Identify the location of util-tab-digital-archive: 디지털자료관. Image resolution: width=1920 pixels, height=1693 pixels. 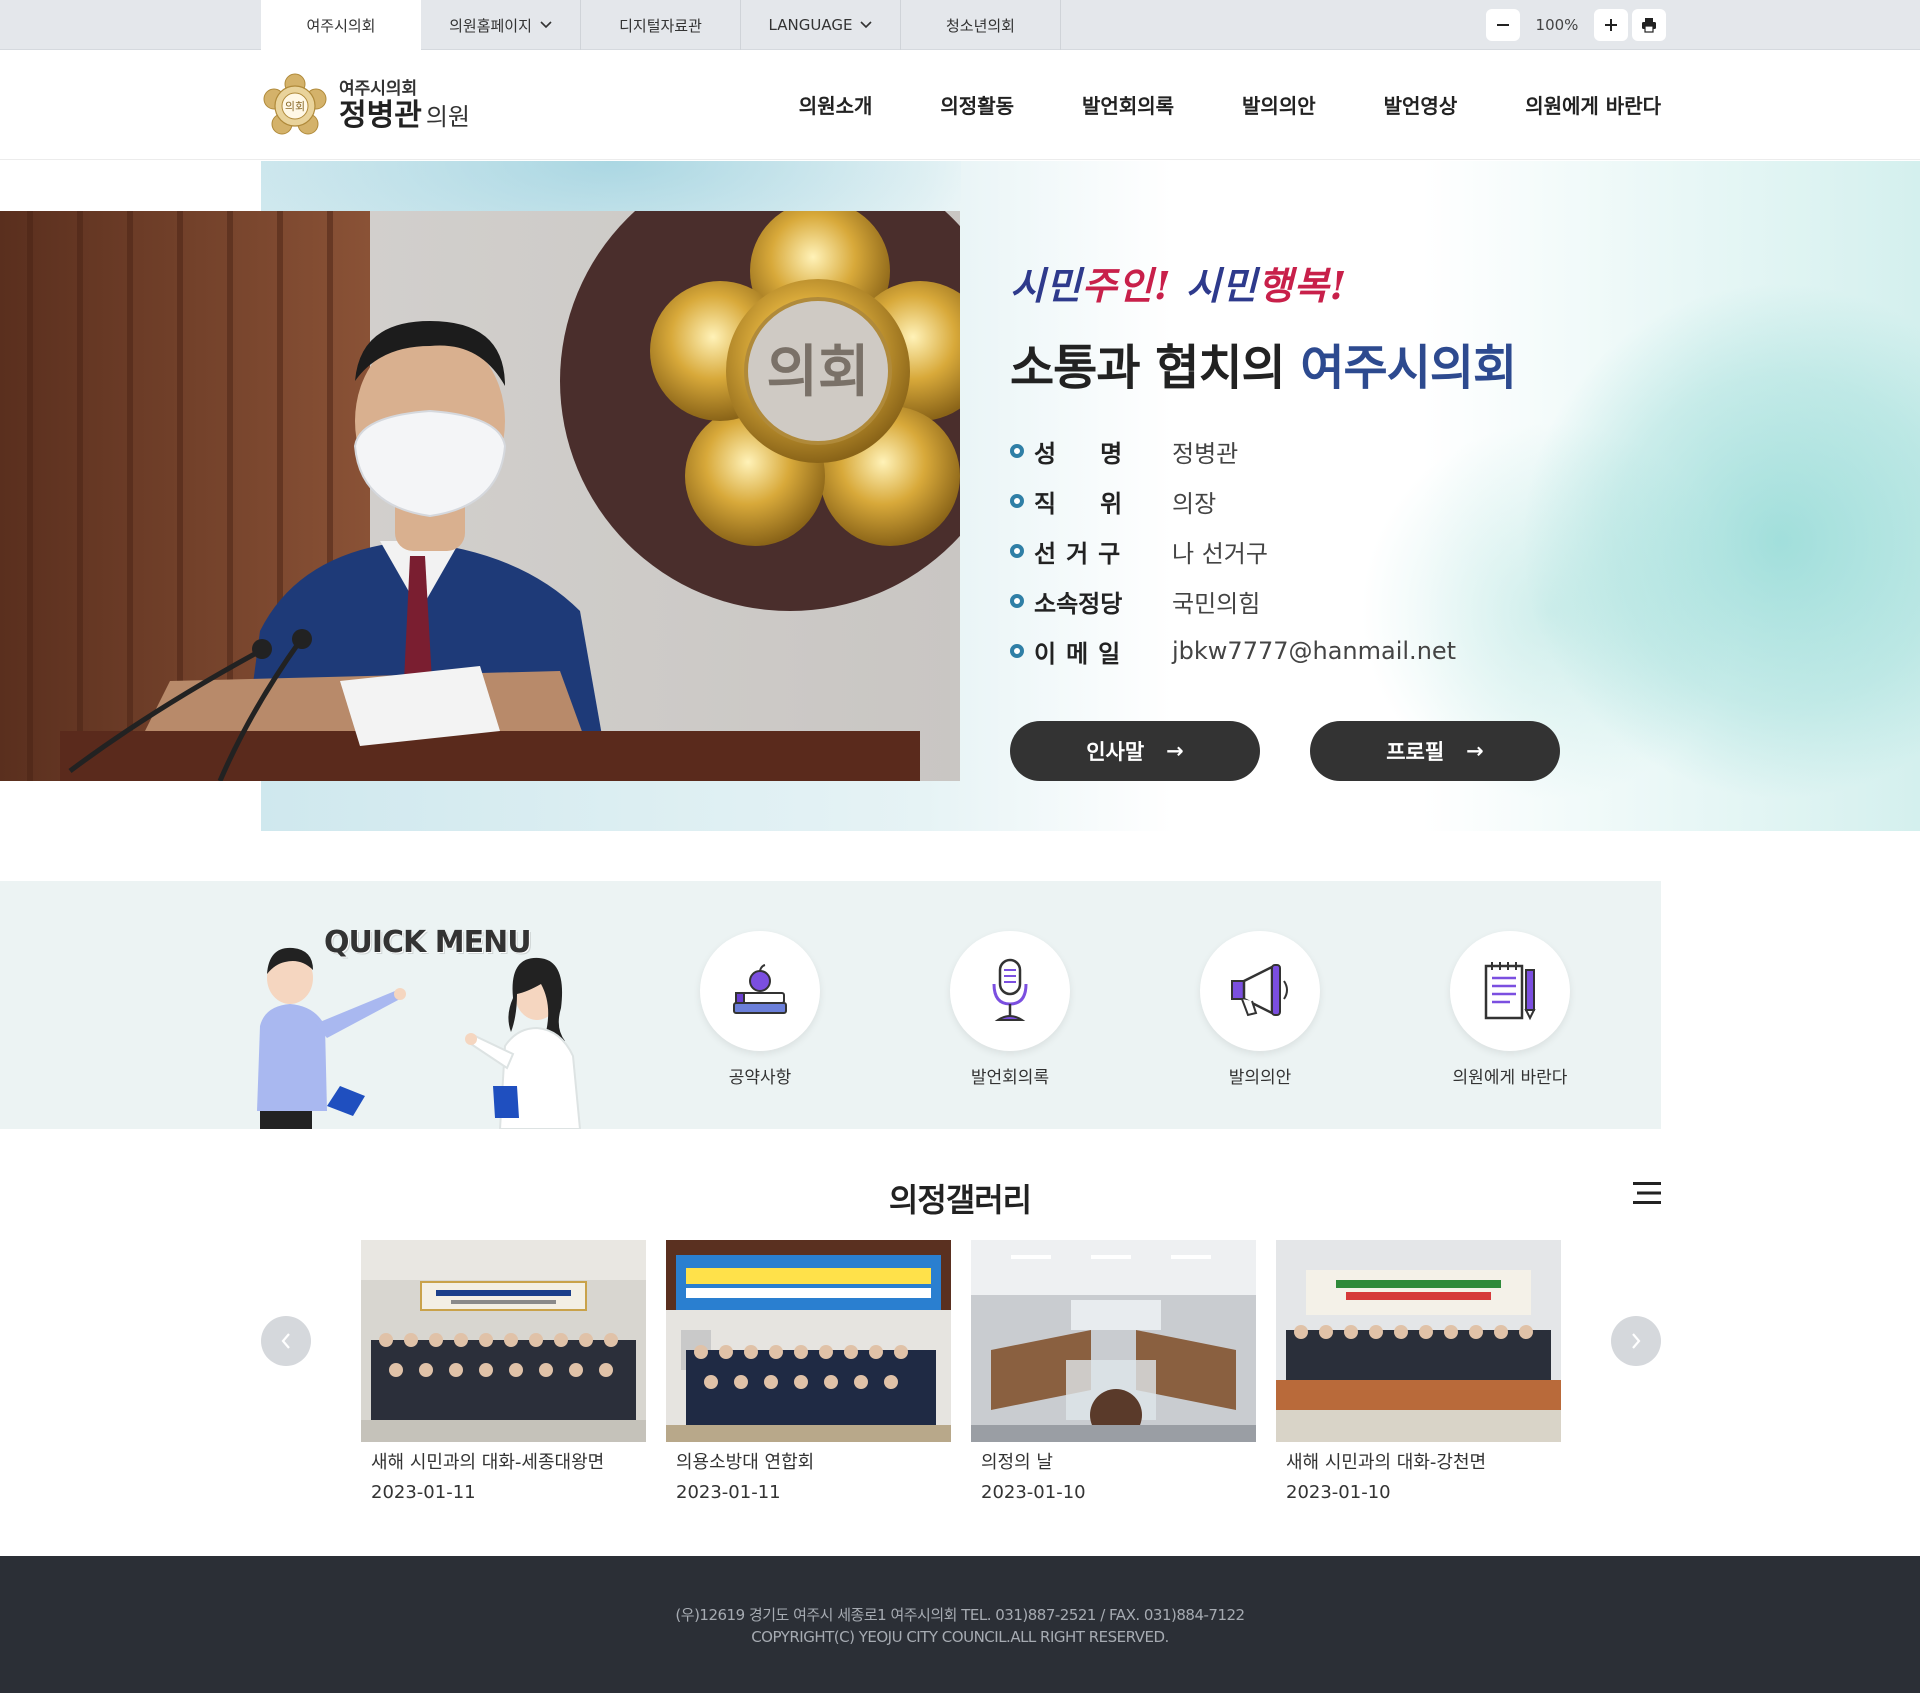
(661, 25).